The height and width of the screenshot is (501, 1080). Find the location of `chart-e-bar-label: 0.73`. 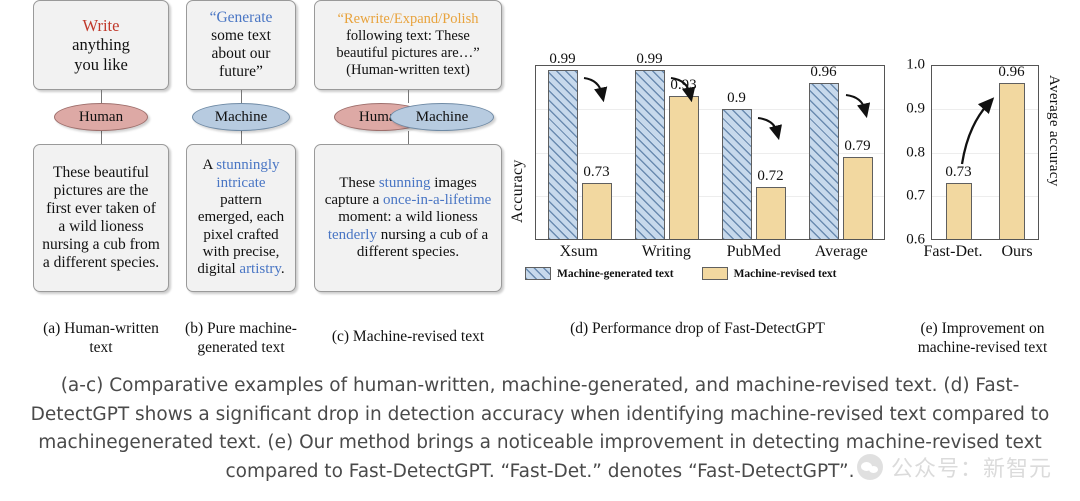

chart-e-bar-label: 0.73 is located at coordinates (958, 171).